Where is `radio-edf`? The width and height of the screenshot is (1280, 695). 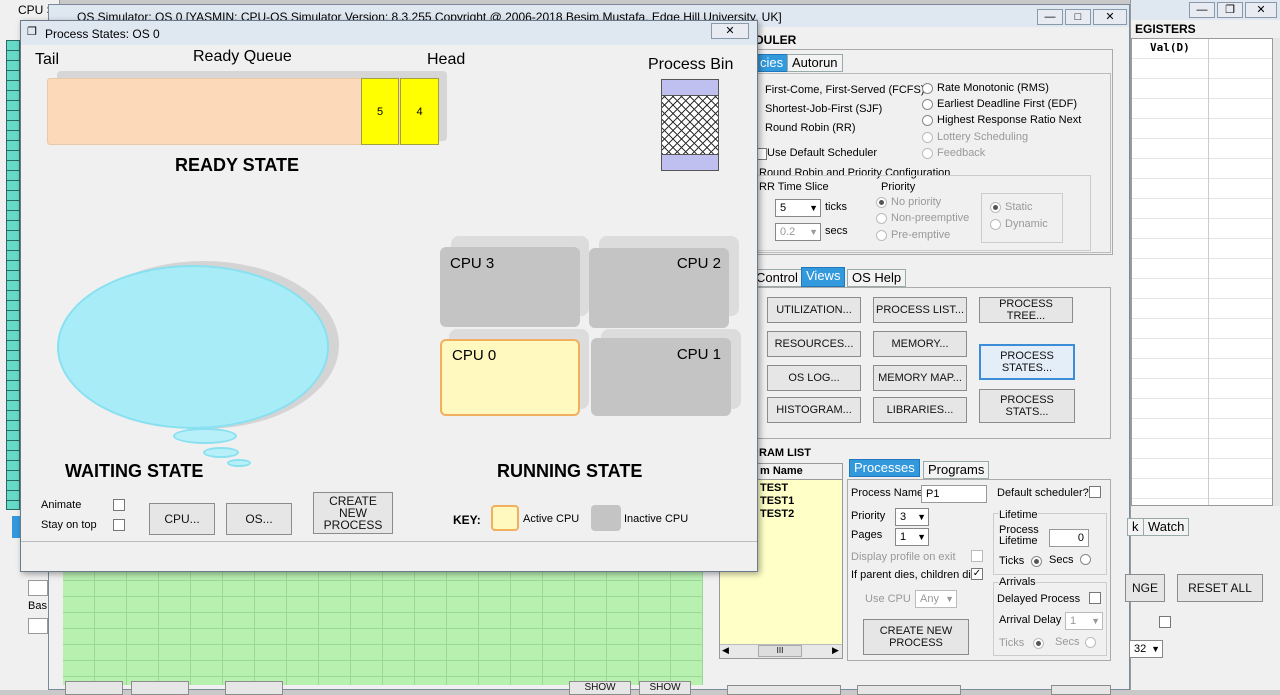
radio-edf is located at coordinates (927, 104).